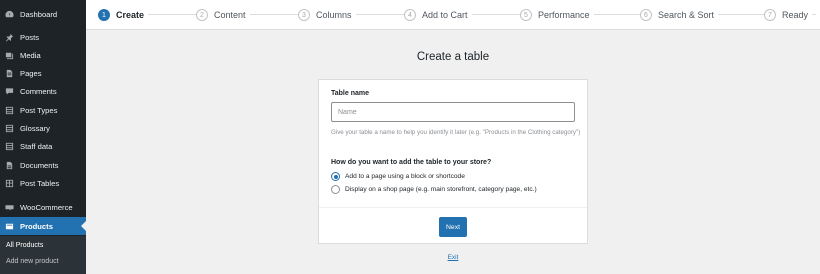 This screenshot has height=274, width=820. I want to click on sidebar-item-comments: Comments, so click(43, 91).